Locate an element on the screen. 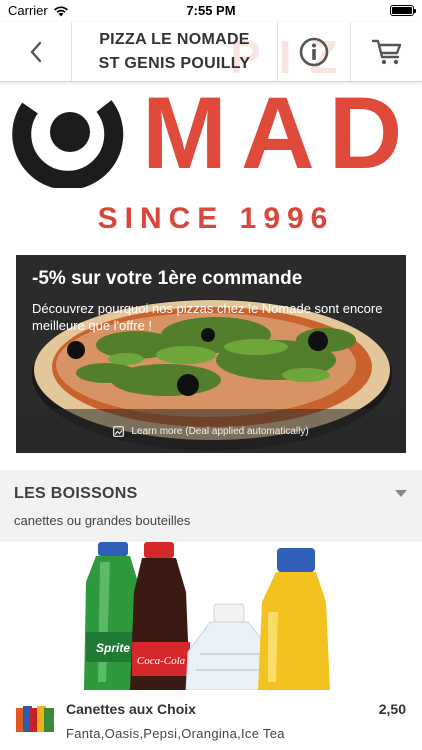 This screenshot has height=750, width=422. logo-mark-icon is located at coordinates (68, 144).